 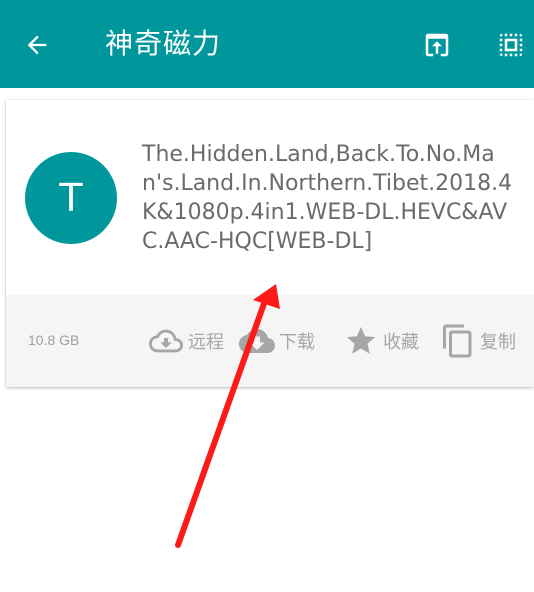 What do you see at coordinates (381, 341) in the screenshot?
I see `favorite-button: 收藏` at bounding box center [381, 341].